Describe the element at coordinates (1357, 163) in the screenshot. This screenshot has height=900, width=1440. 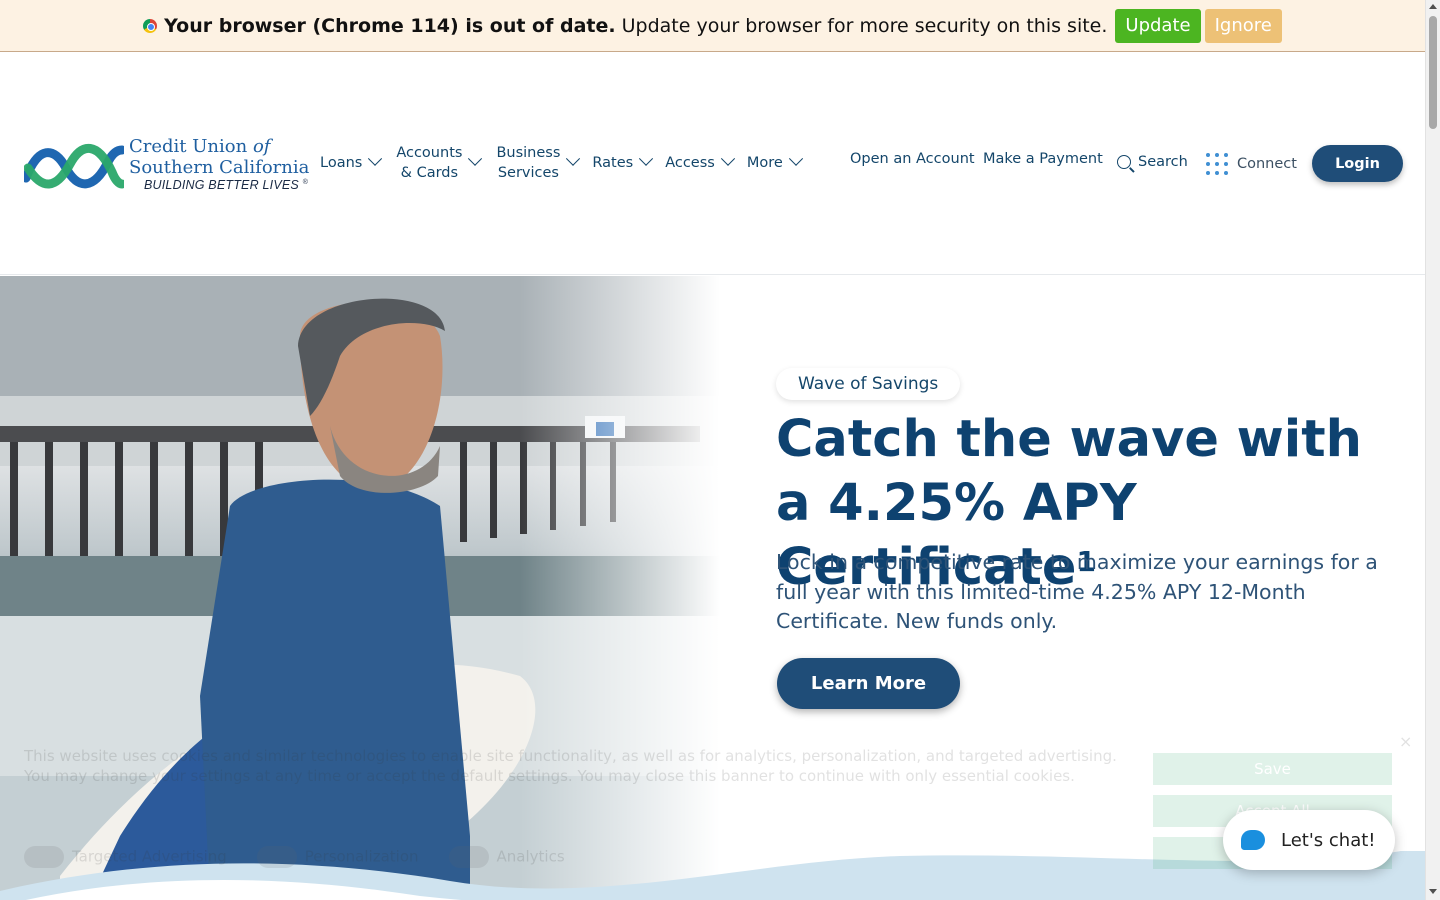
I see `login-button: Login` at that location.